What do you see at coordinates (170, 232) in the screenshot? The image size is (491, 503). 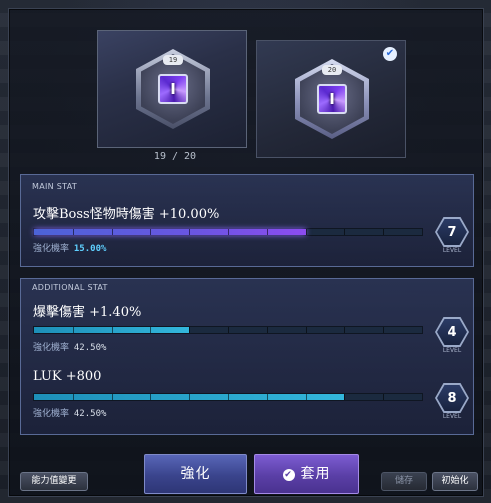 I see `main-stat-progress-fill` at bounding box center [170, 232].